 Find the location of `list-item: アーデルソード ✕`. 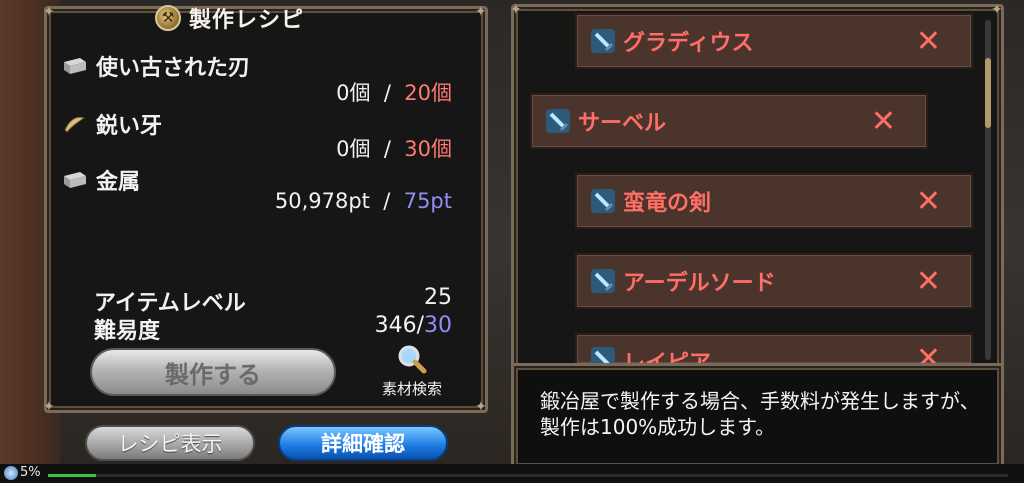

list-item: アーデルソード ✕ is located at coordinates (774, 281).